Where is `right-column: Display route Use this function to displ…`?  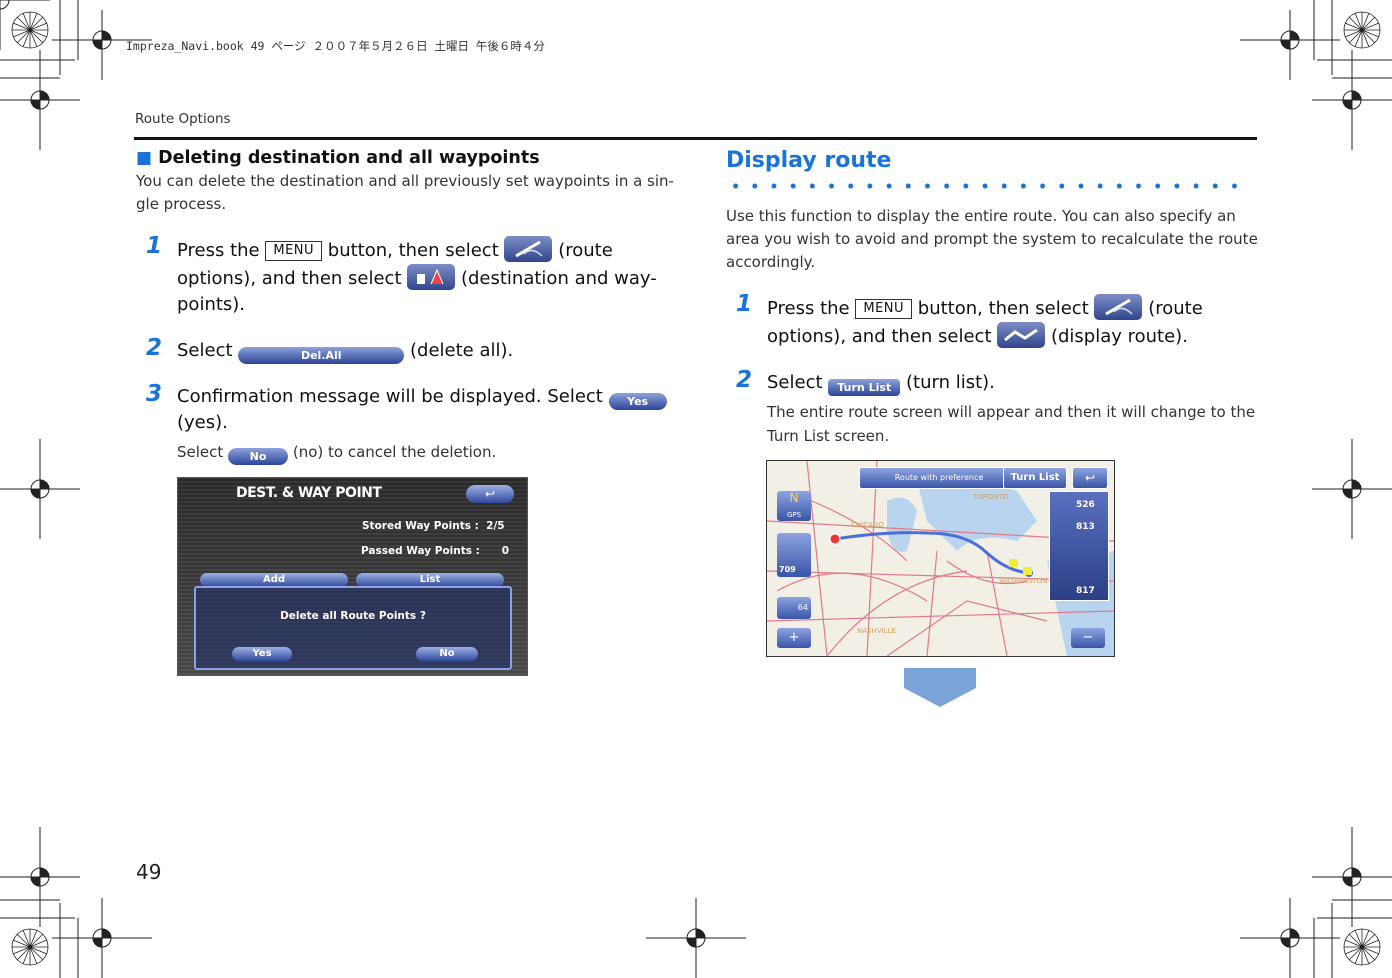 right-column: Display route Use this function to displ… is located at coordinates (992, 298).